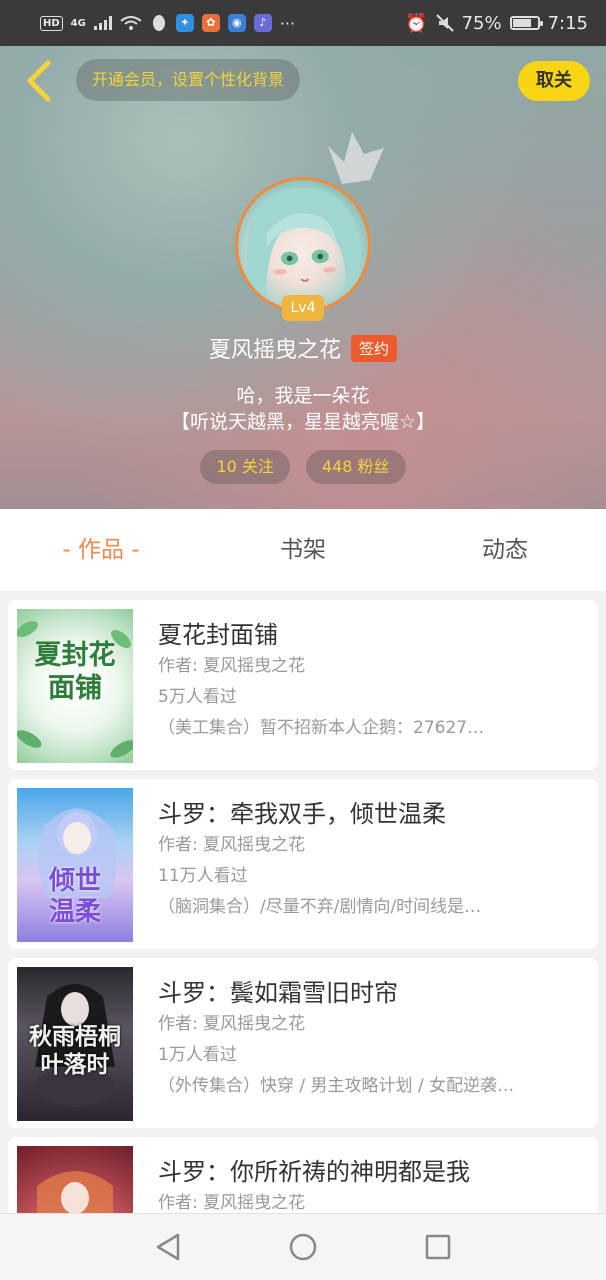 The image size is (606, 1280). What do you see at coordinates (75, 672) in the screenshot?
I see `cover-title: 夏封花面铺` at bounding box center [75, 672].